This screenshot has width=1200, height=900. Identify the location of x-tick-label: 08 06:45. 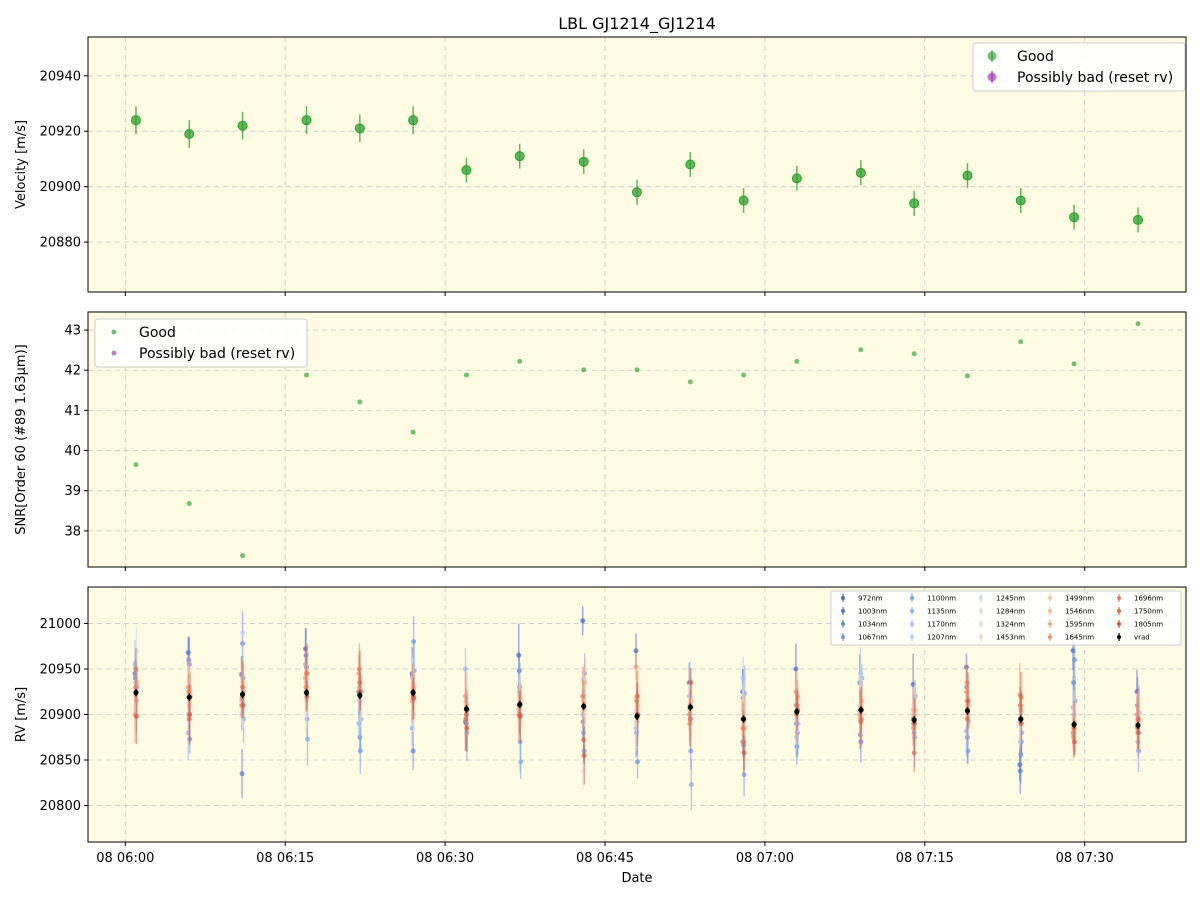
(605, 858).